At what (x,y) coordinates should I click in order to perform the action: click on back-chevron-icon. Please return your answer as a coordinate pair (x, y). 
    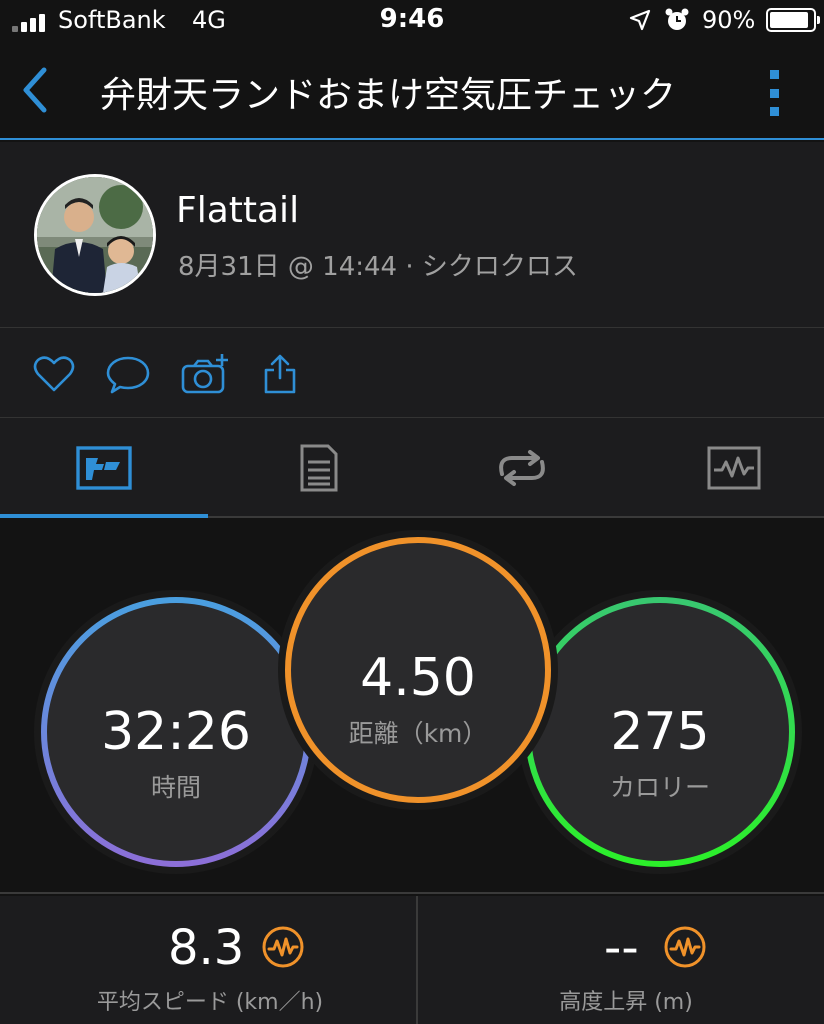
    Looking at the image, I should click on (36, 90).